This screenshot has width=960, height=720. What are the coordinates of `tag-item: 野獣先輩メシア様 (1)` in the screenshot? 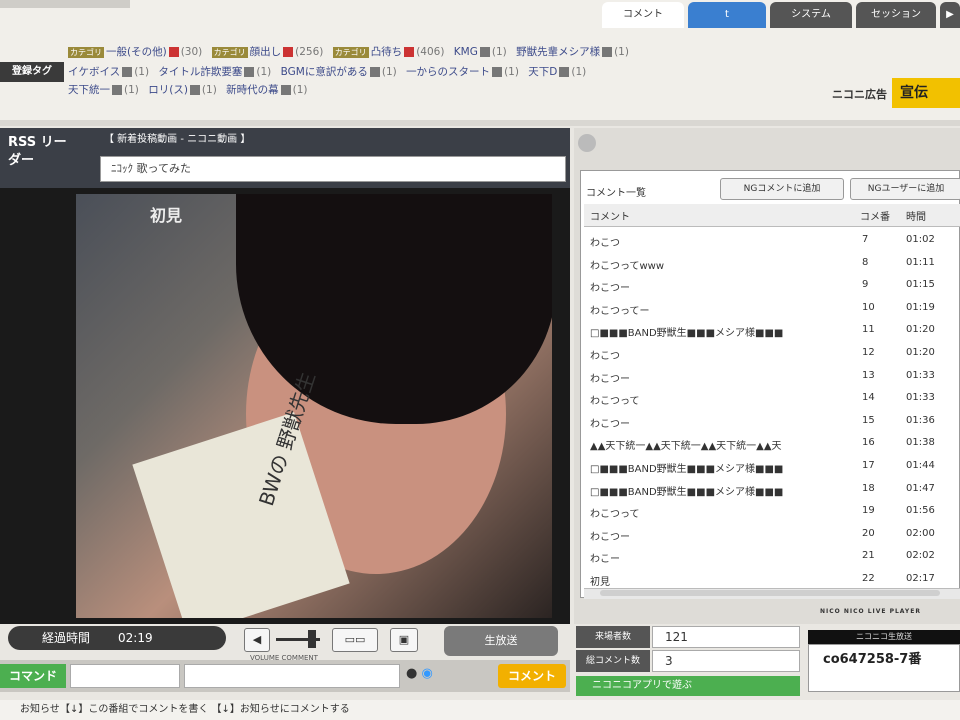 It's located at (572, 51).